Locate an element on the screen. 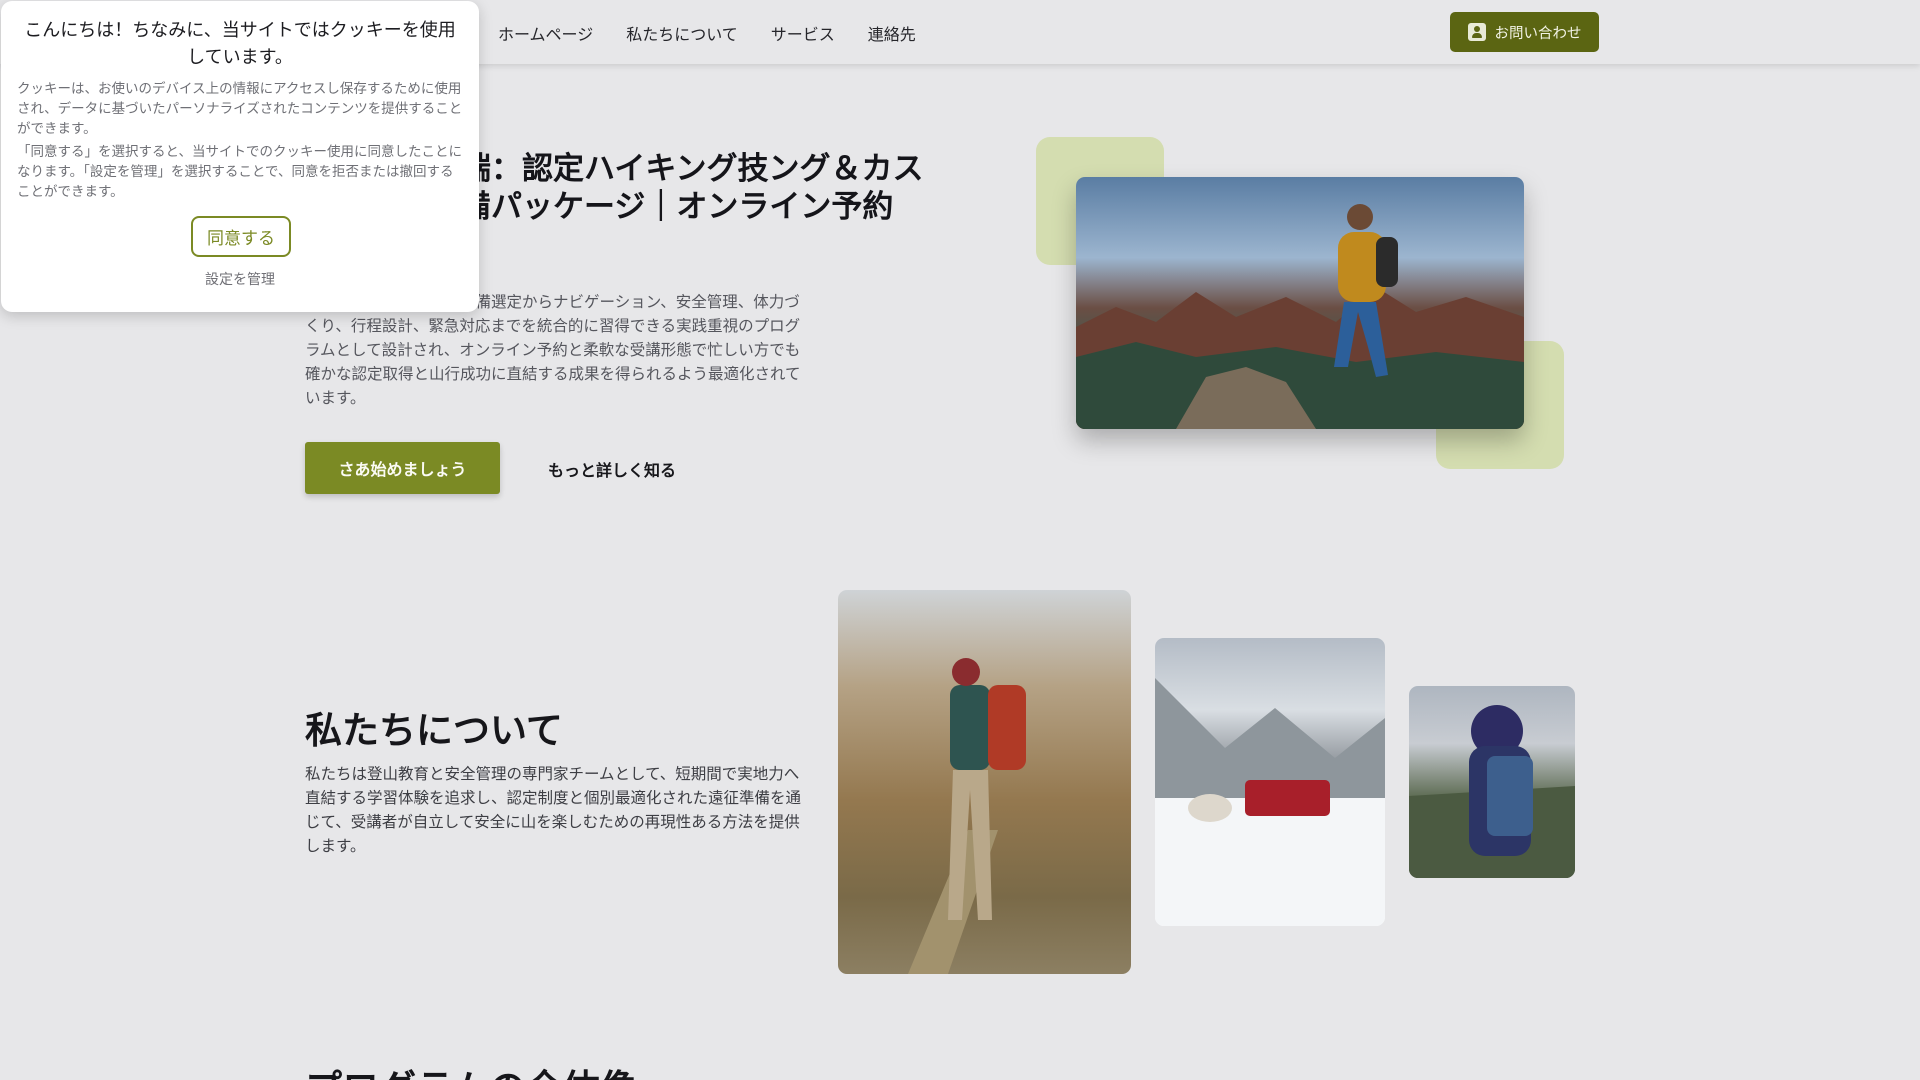  contact-card-icon is located at coordinates (1476, 32).